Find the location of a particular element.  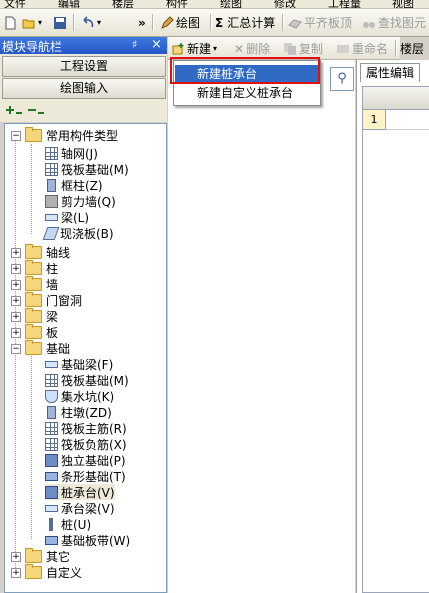

drawing-input-button: 绘图输入 is located at coordinates (84, 88).